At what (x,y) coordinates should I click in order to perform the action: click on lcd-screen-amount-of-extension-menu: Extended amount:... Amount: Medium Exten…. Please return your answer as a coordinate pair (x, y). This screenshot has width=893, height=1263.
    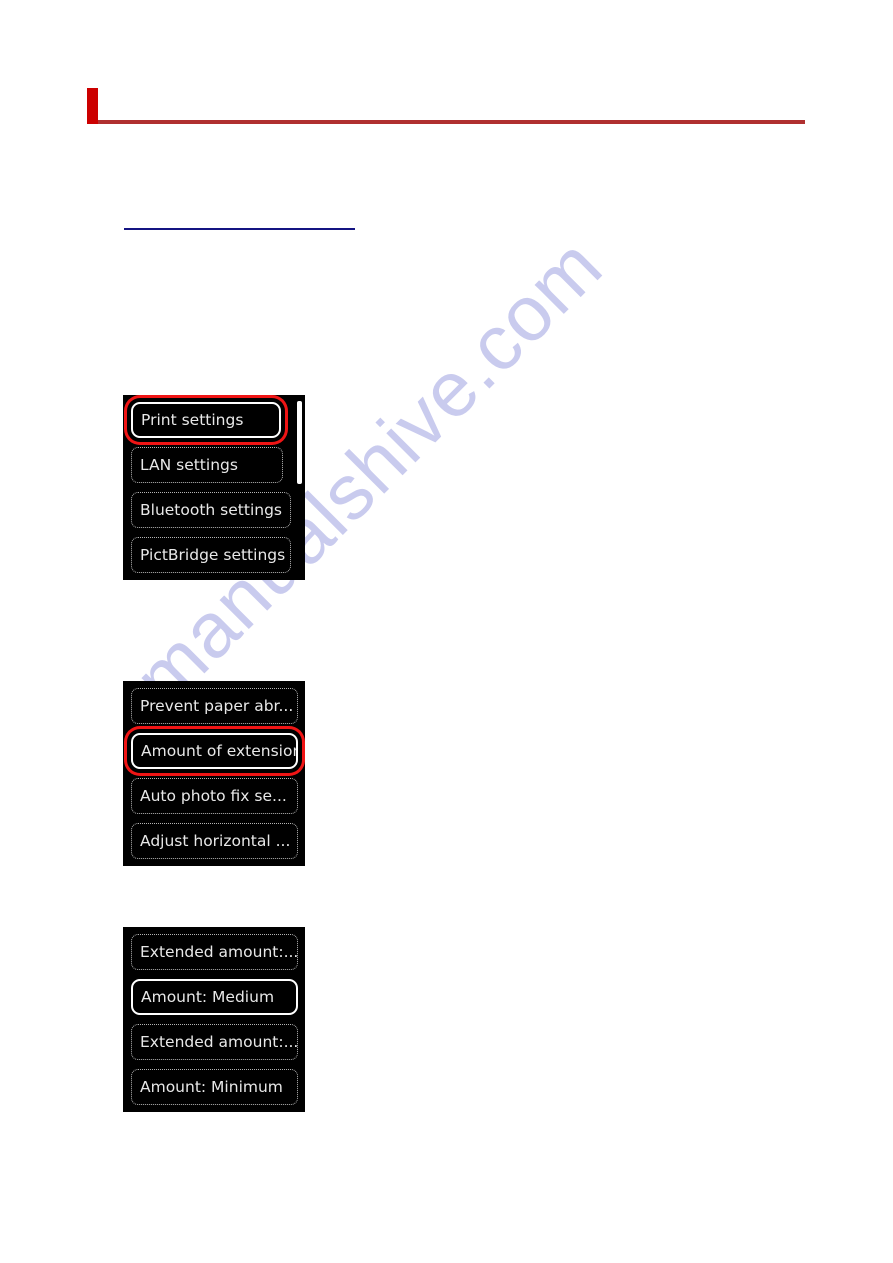
    Looking at the image, I should click on (214, 1019).